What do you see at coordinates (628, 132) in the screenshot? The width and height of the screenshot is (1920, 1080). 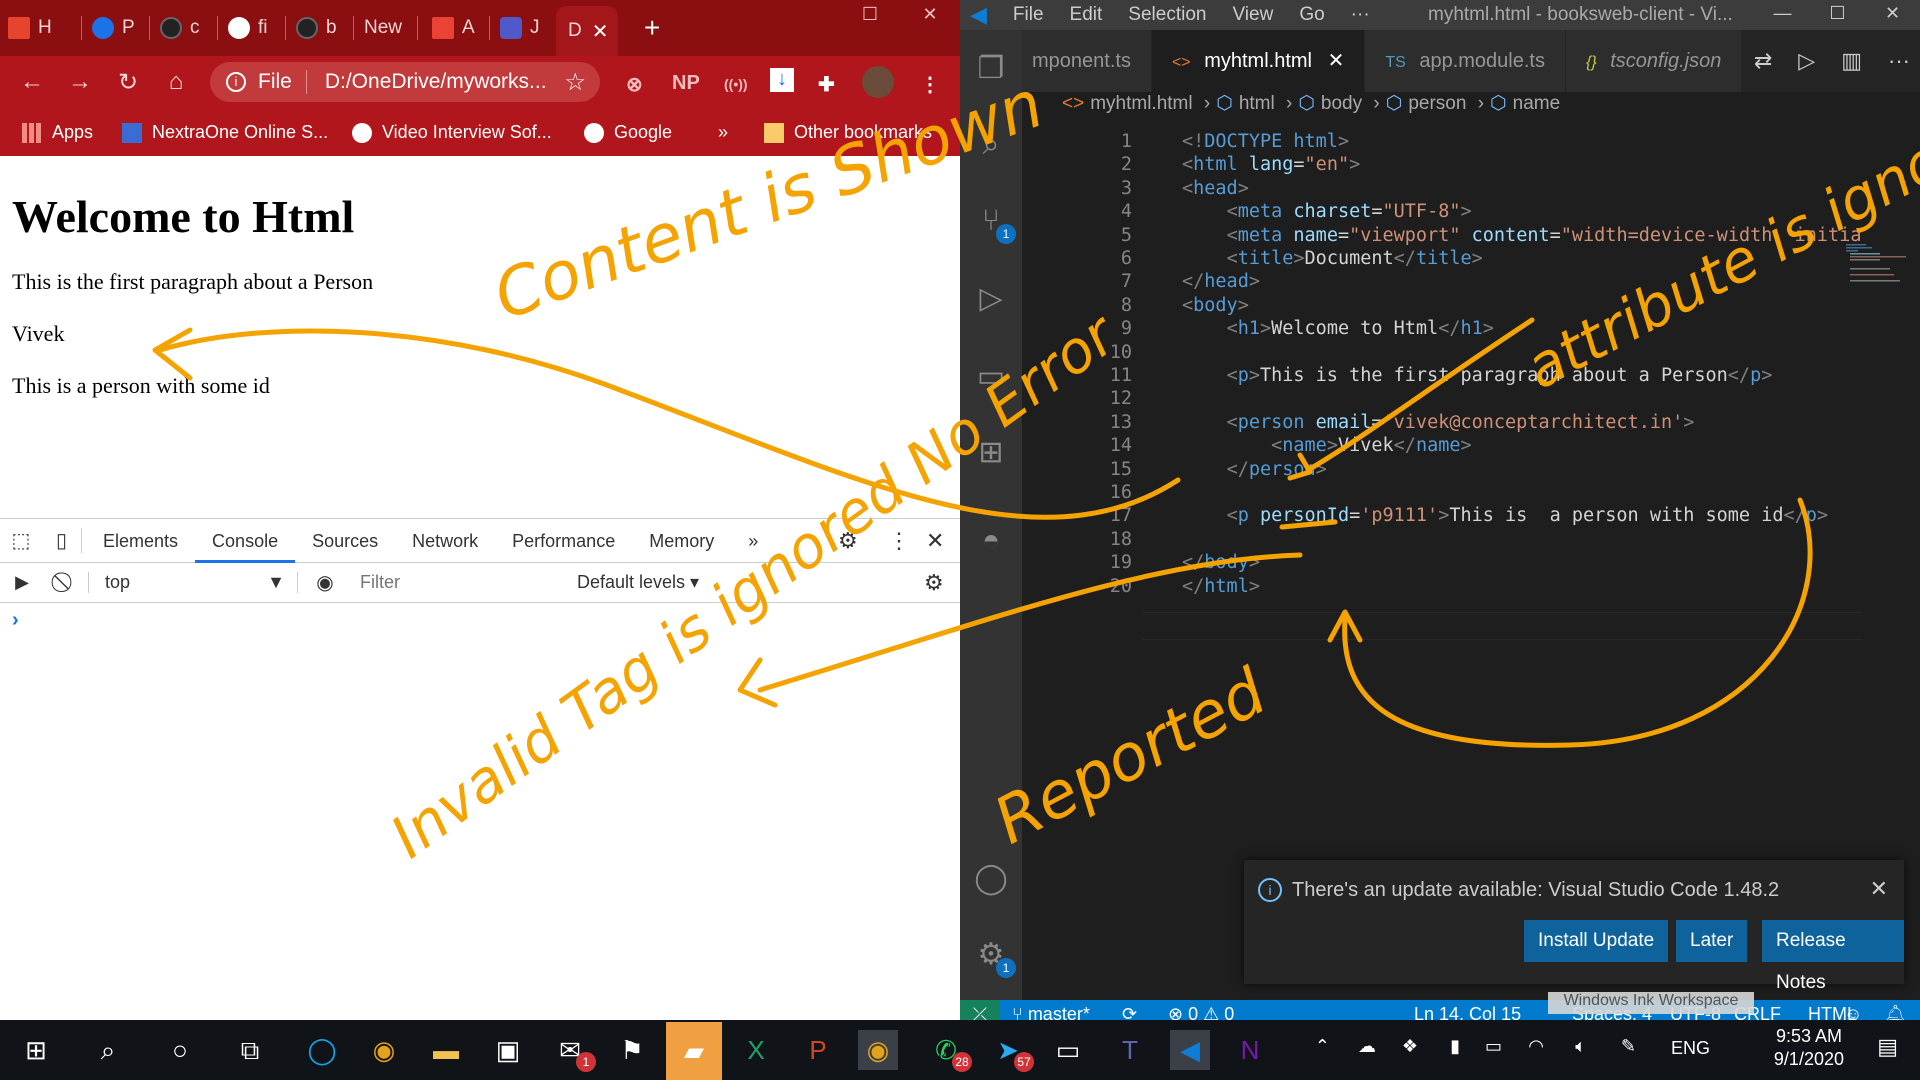 I see `bookmark-google: Google` at bounding box center [628, 132].